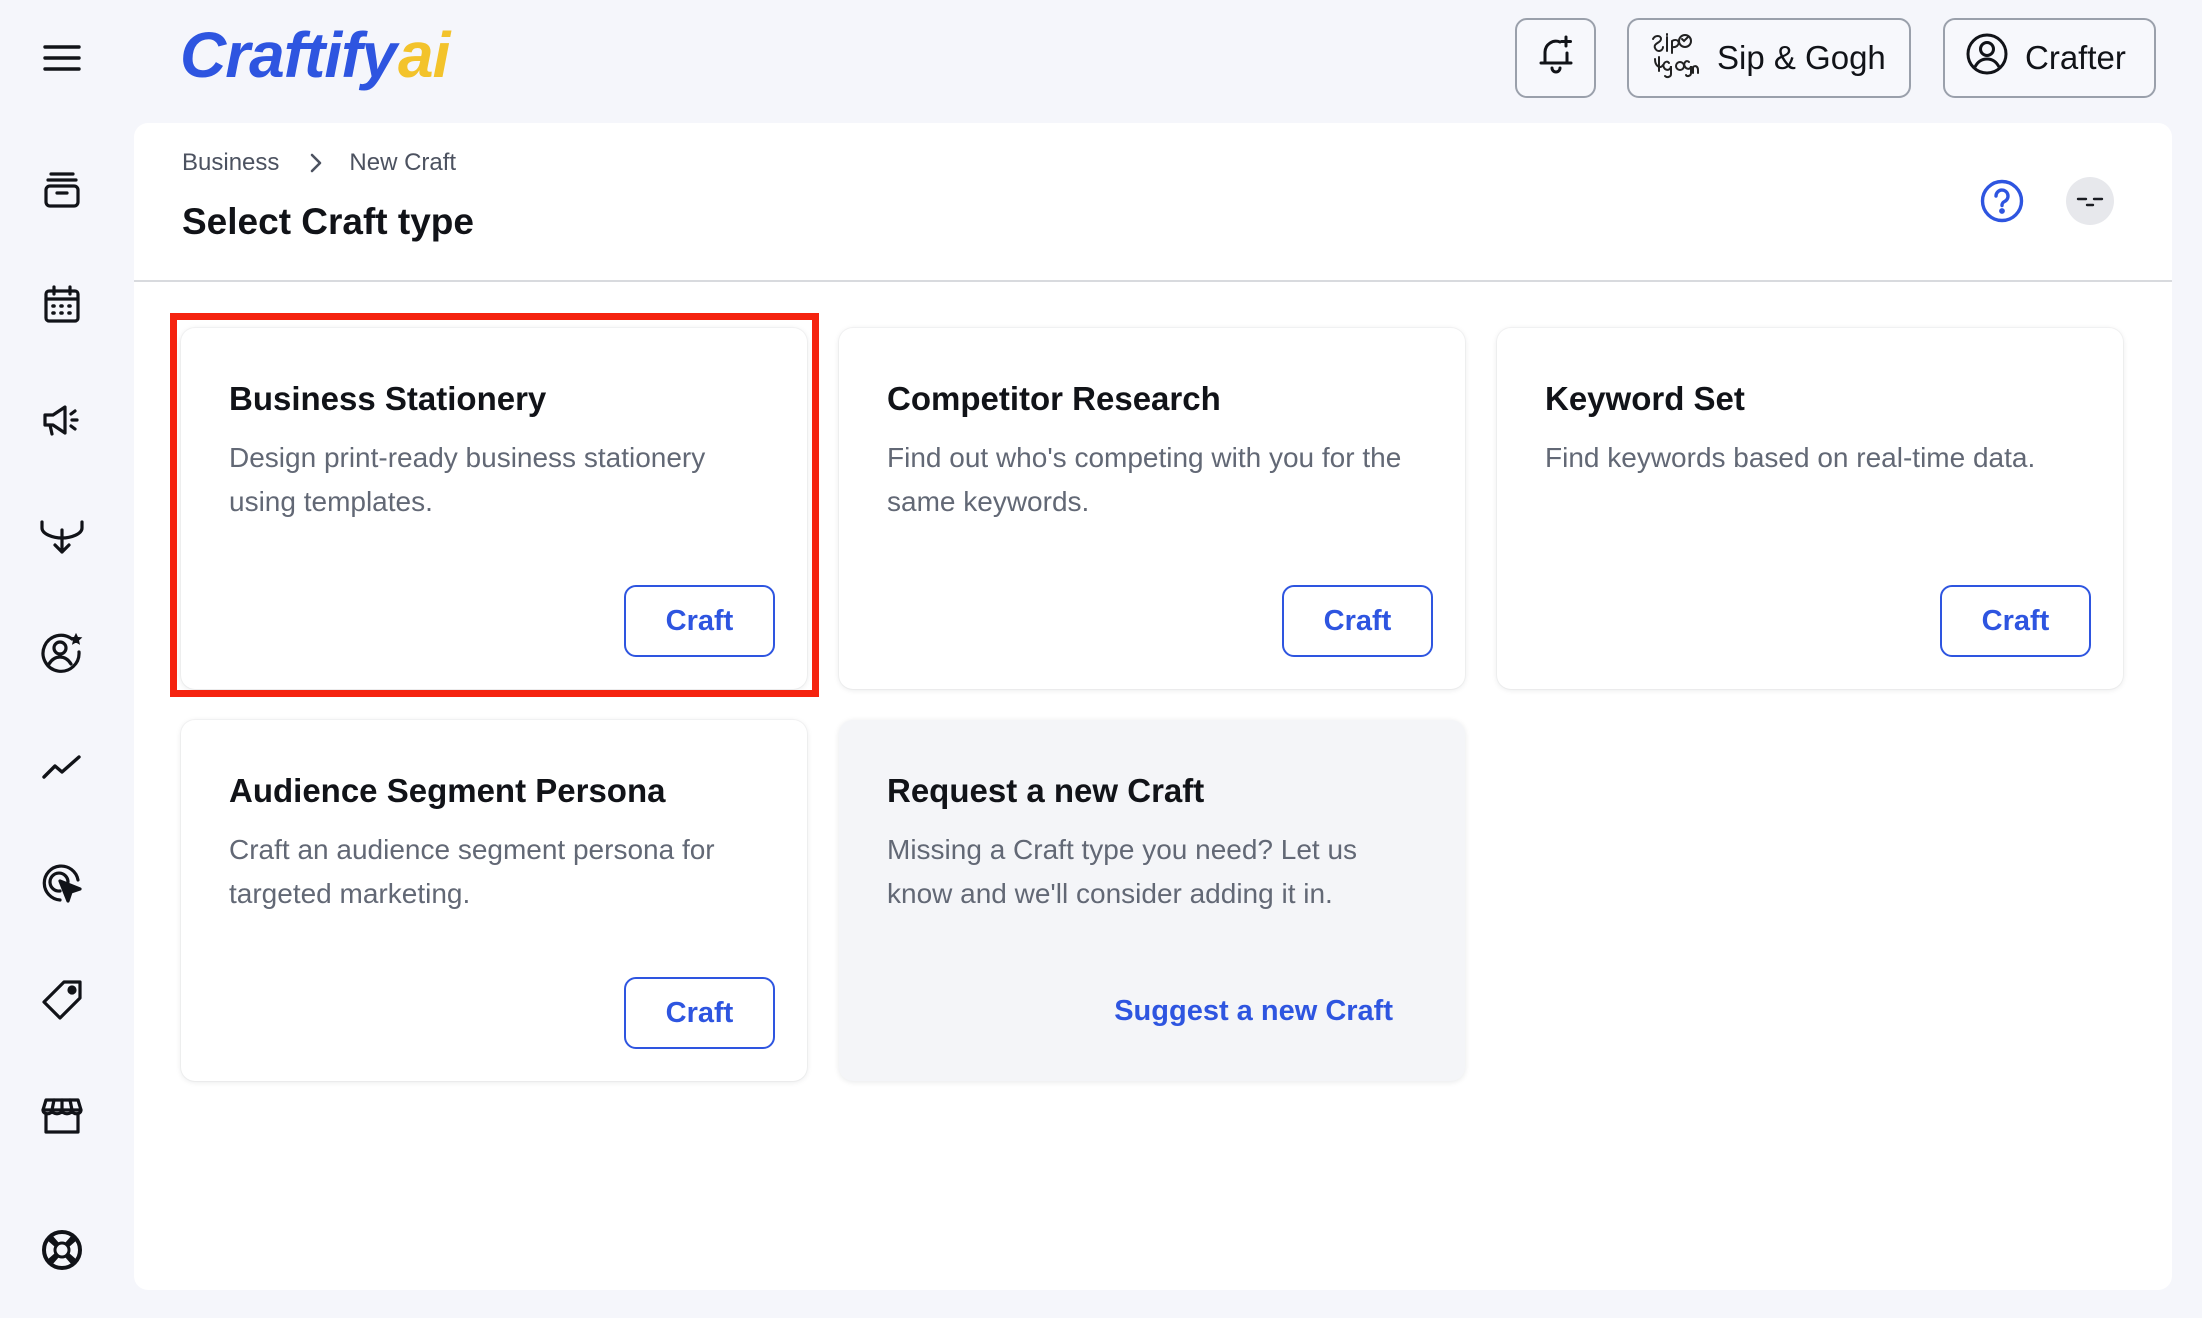 This screenshot has width=2202, height=1318. I want to click on sleepy-face-avatar, so click(2090, 201).